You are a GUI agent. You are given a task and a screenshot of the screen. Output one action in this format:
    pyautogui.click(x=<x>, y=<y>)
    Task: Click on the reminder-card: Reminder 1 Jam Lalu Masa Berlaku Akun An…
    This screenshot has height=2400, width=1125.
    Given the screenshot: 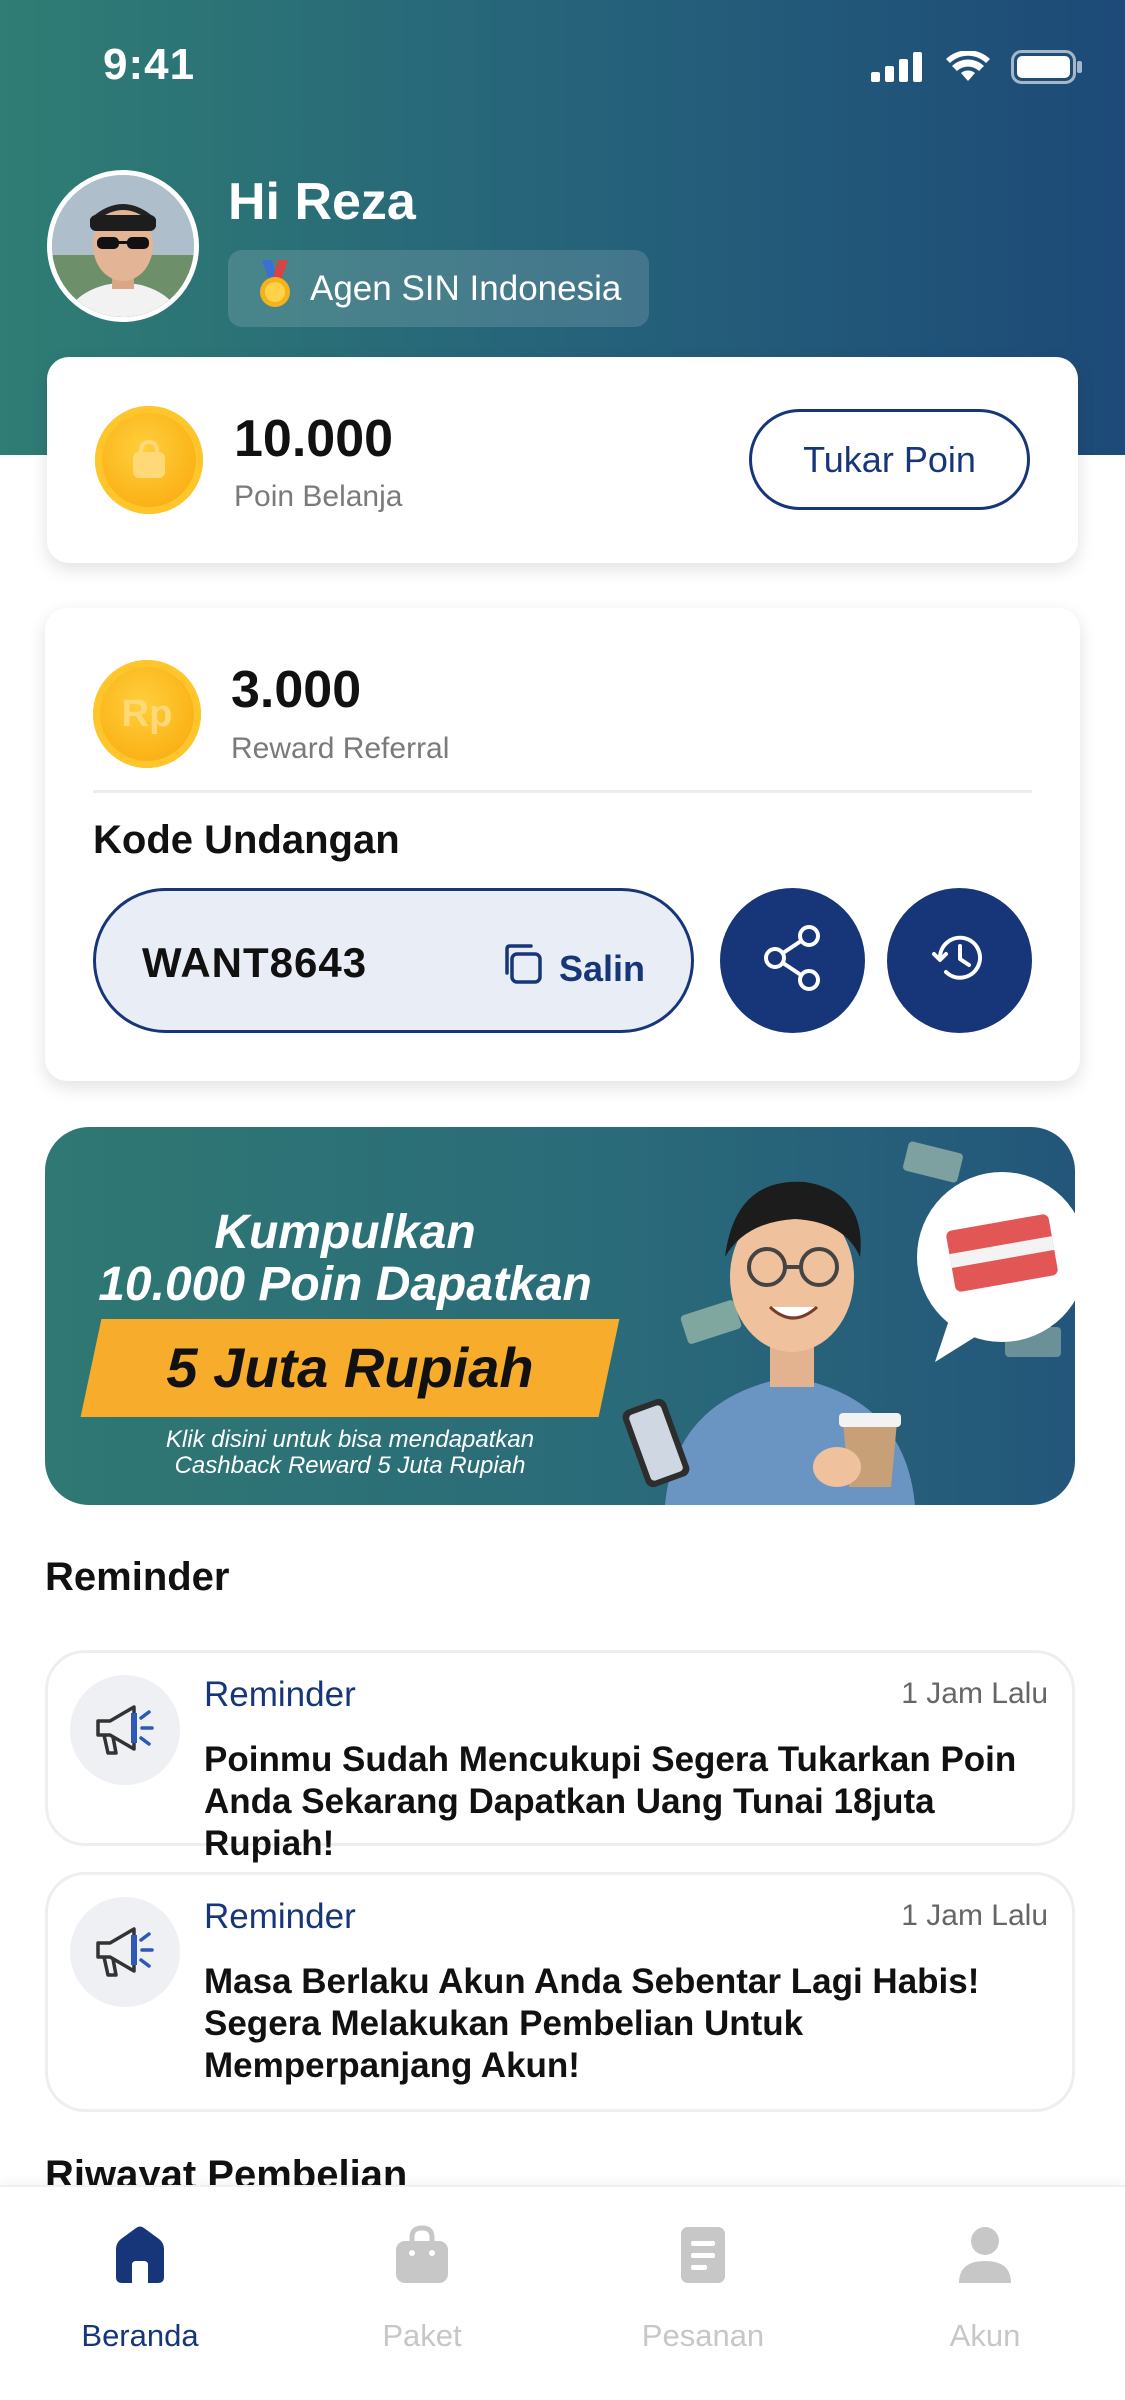 What is the action you would take?
    pyautogui.click(x=560, y=1992)
    